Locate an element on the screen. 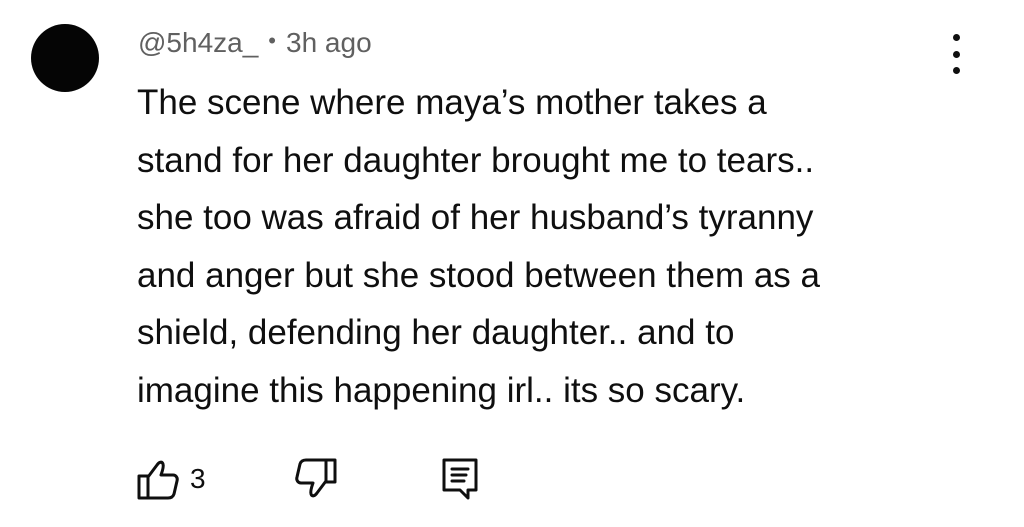  like-button: 3 is located at coordinates (171, 479).